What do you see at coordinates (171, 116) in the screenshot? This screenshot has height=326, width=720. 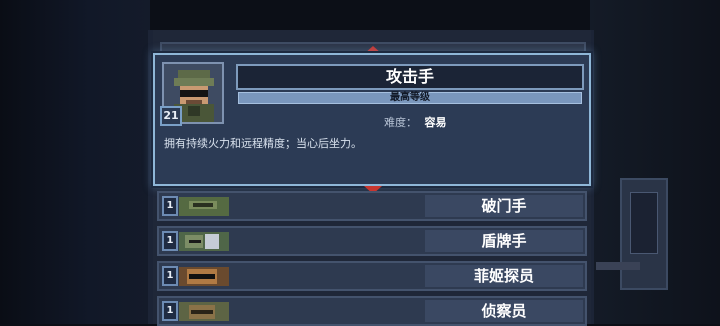 I see `class-level-badge: 21` at bounding box center [171, 116].